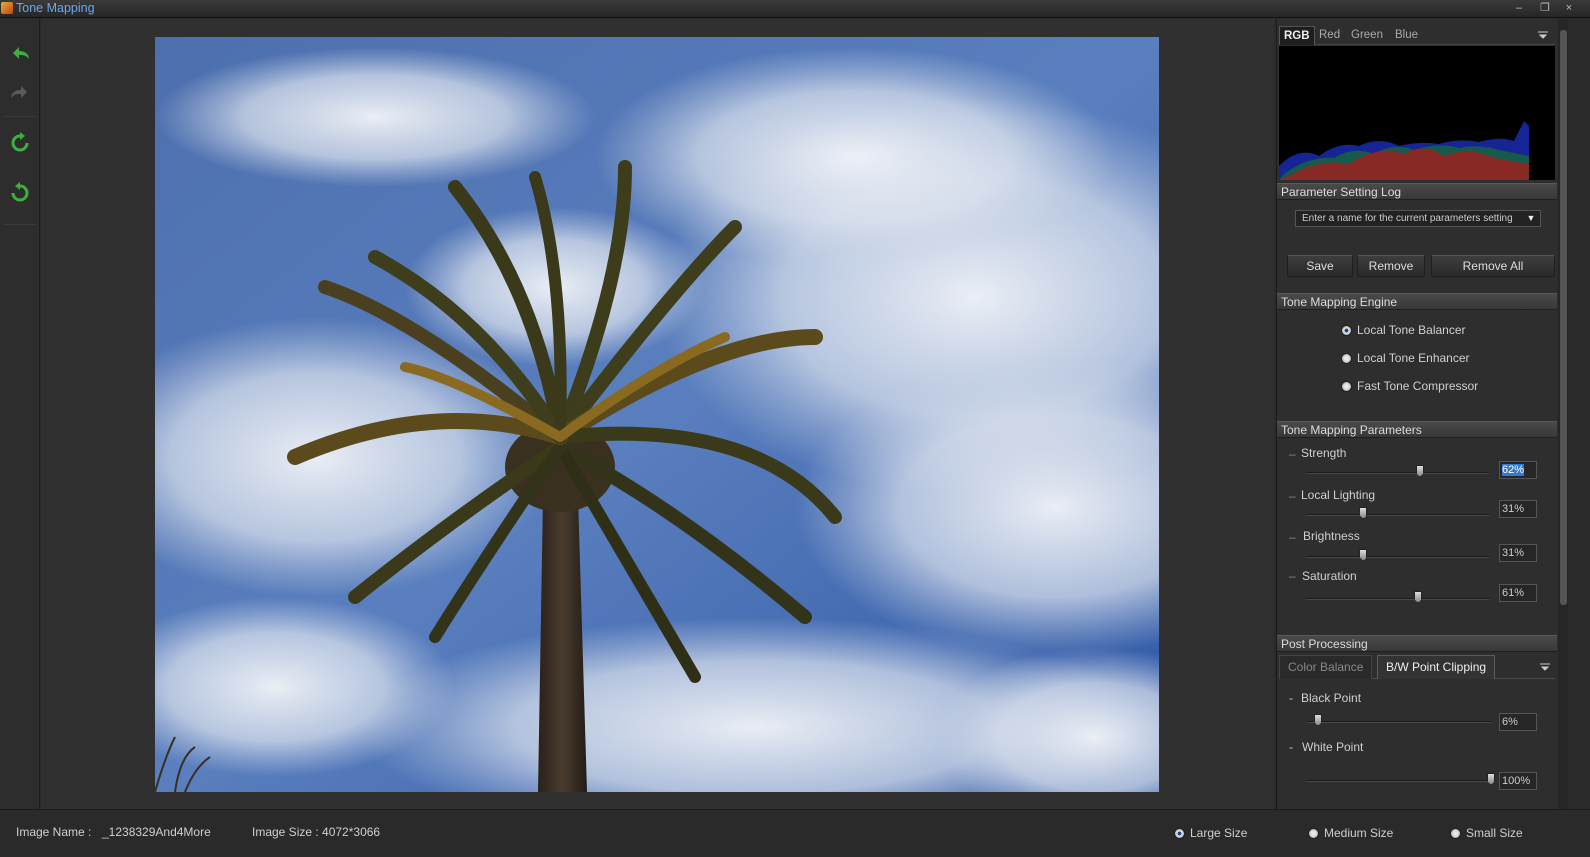 This screenshot has height=857, width=1590. I want to click on saturation-value: 61%, so click(1518, 593).